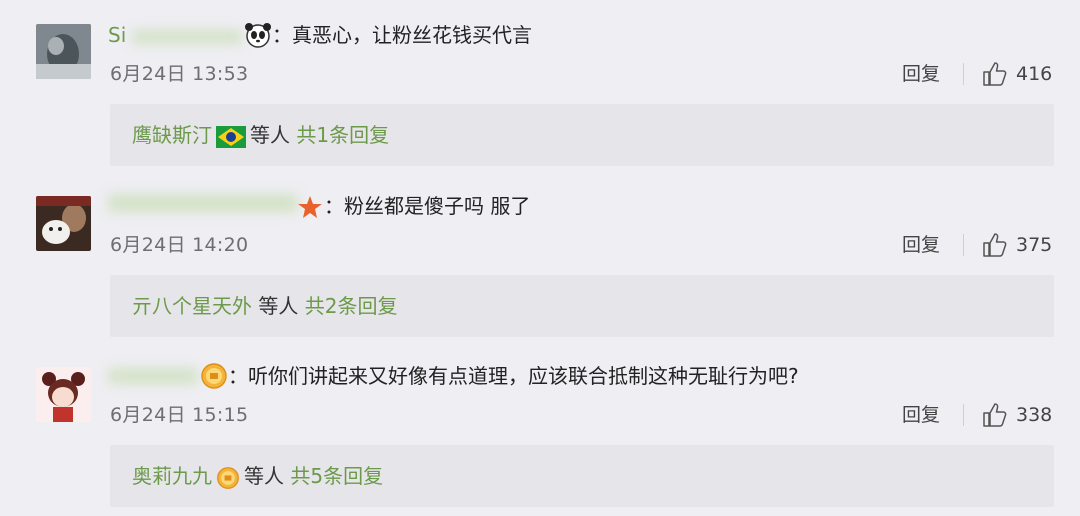  I want to click on comment-time: 6月24日 14:20, so click(179, 245).